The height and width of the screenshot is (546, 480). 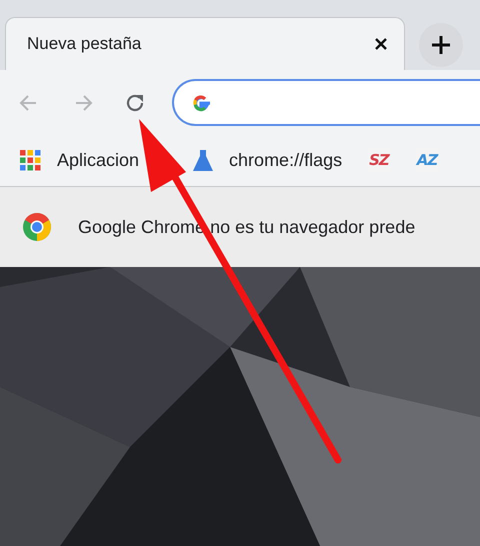 I want to click on bookmark-item: Aplicacion, so click(x=80, y=160).